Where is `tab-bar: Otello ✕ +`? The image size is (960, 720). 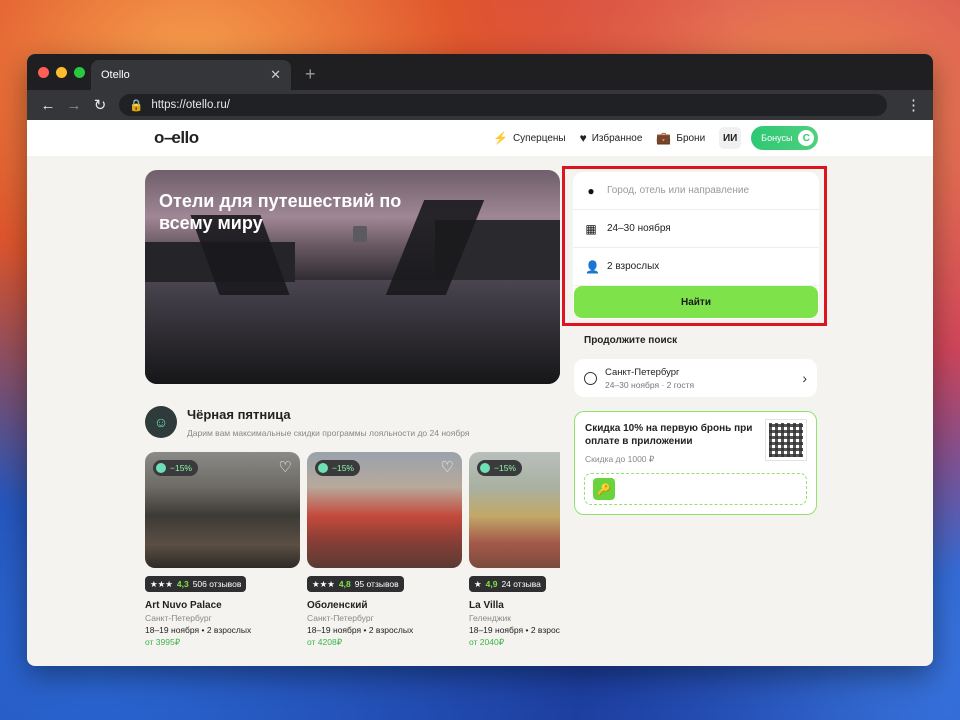
tab-bar: Otello ✕ + is located at coordinates (480, 72).